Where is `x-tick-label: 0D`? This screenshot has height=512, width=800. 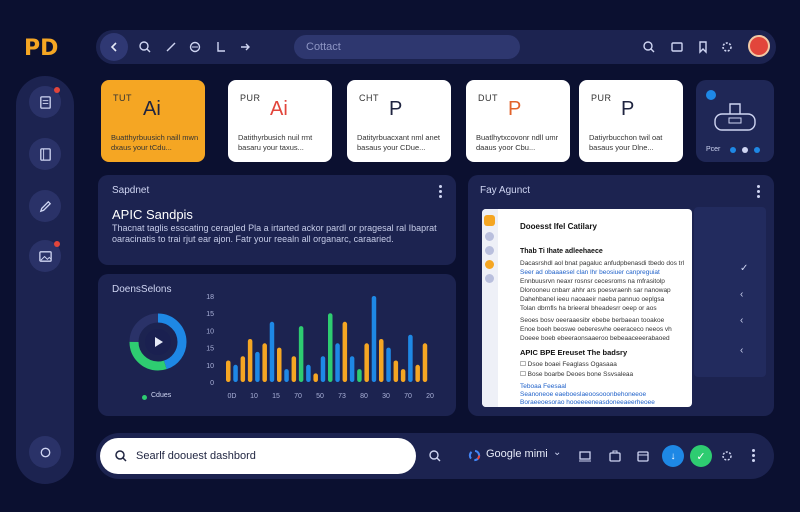 x-tick-label: 0D is located at coordinates (232, 396).